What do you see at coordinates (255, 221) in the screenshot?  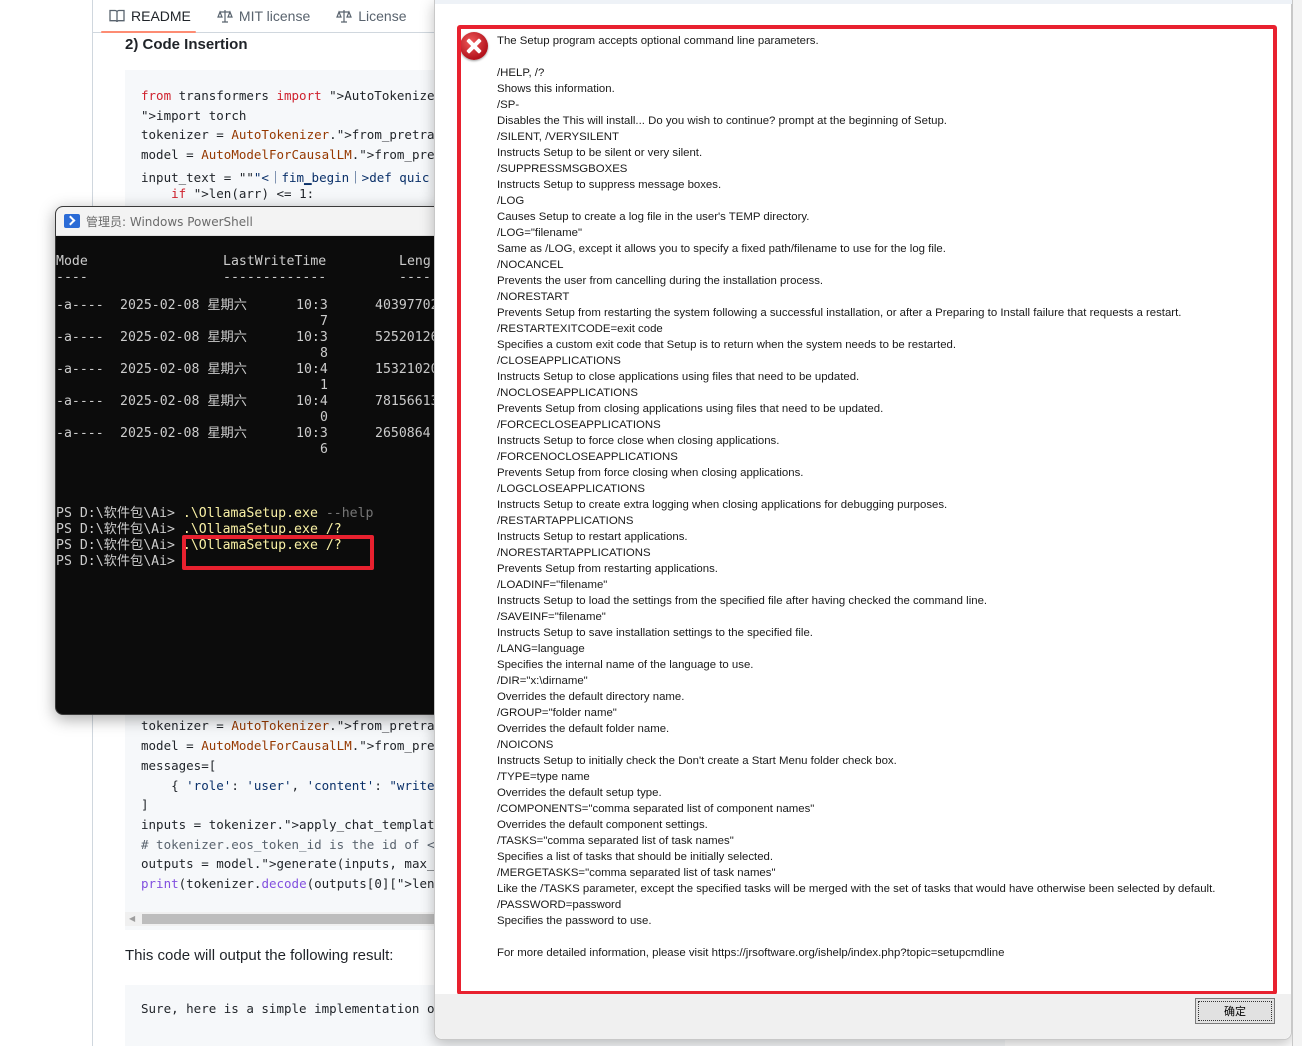 I see `powershell-titlebar: 管理员: Windows PowerShell` at bounding box center [255, 221].